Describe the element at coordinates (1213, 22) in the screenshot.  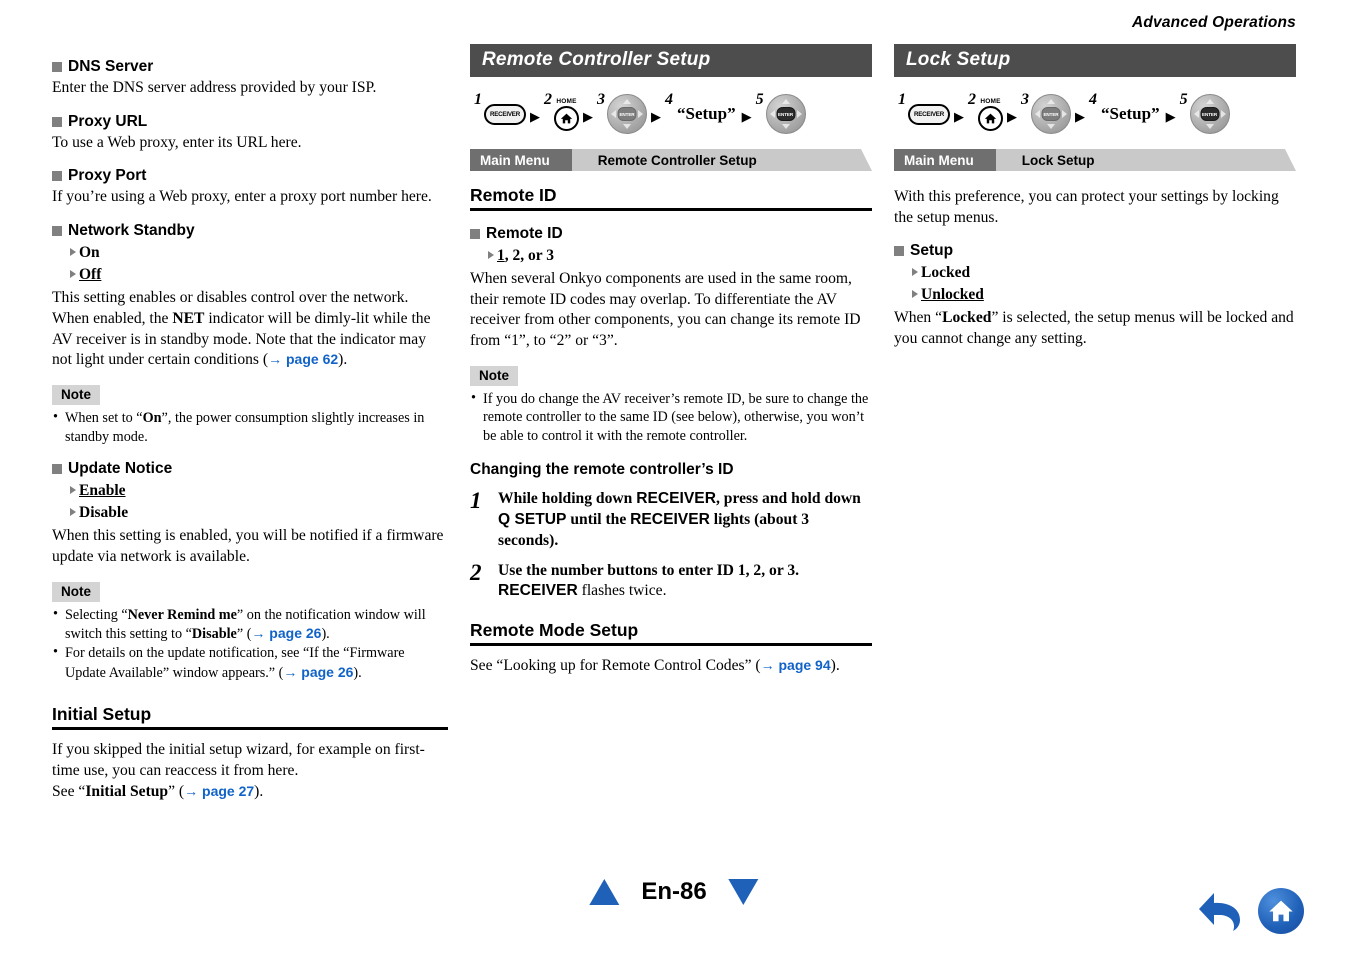
I see `running-header: Advanced Operations` at that location.